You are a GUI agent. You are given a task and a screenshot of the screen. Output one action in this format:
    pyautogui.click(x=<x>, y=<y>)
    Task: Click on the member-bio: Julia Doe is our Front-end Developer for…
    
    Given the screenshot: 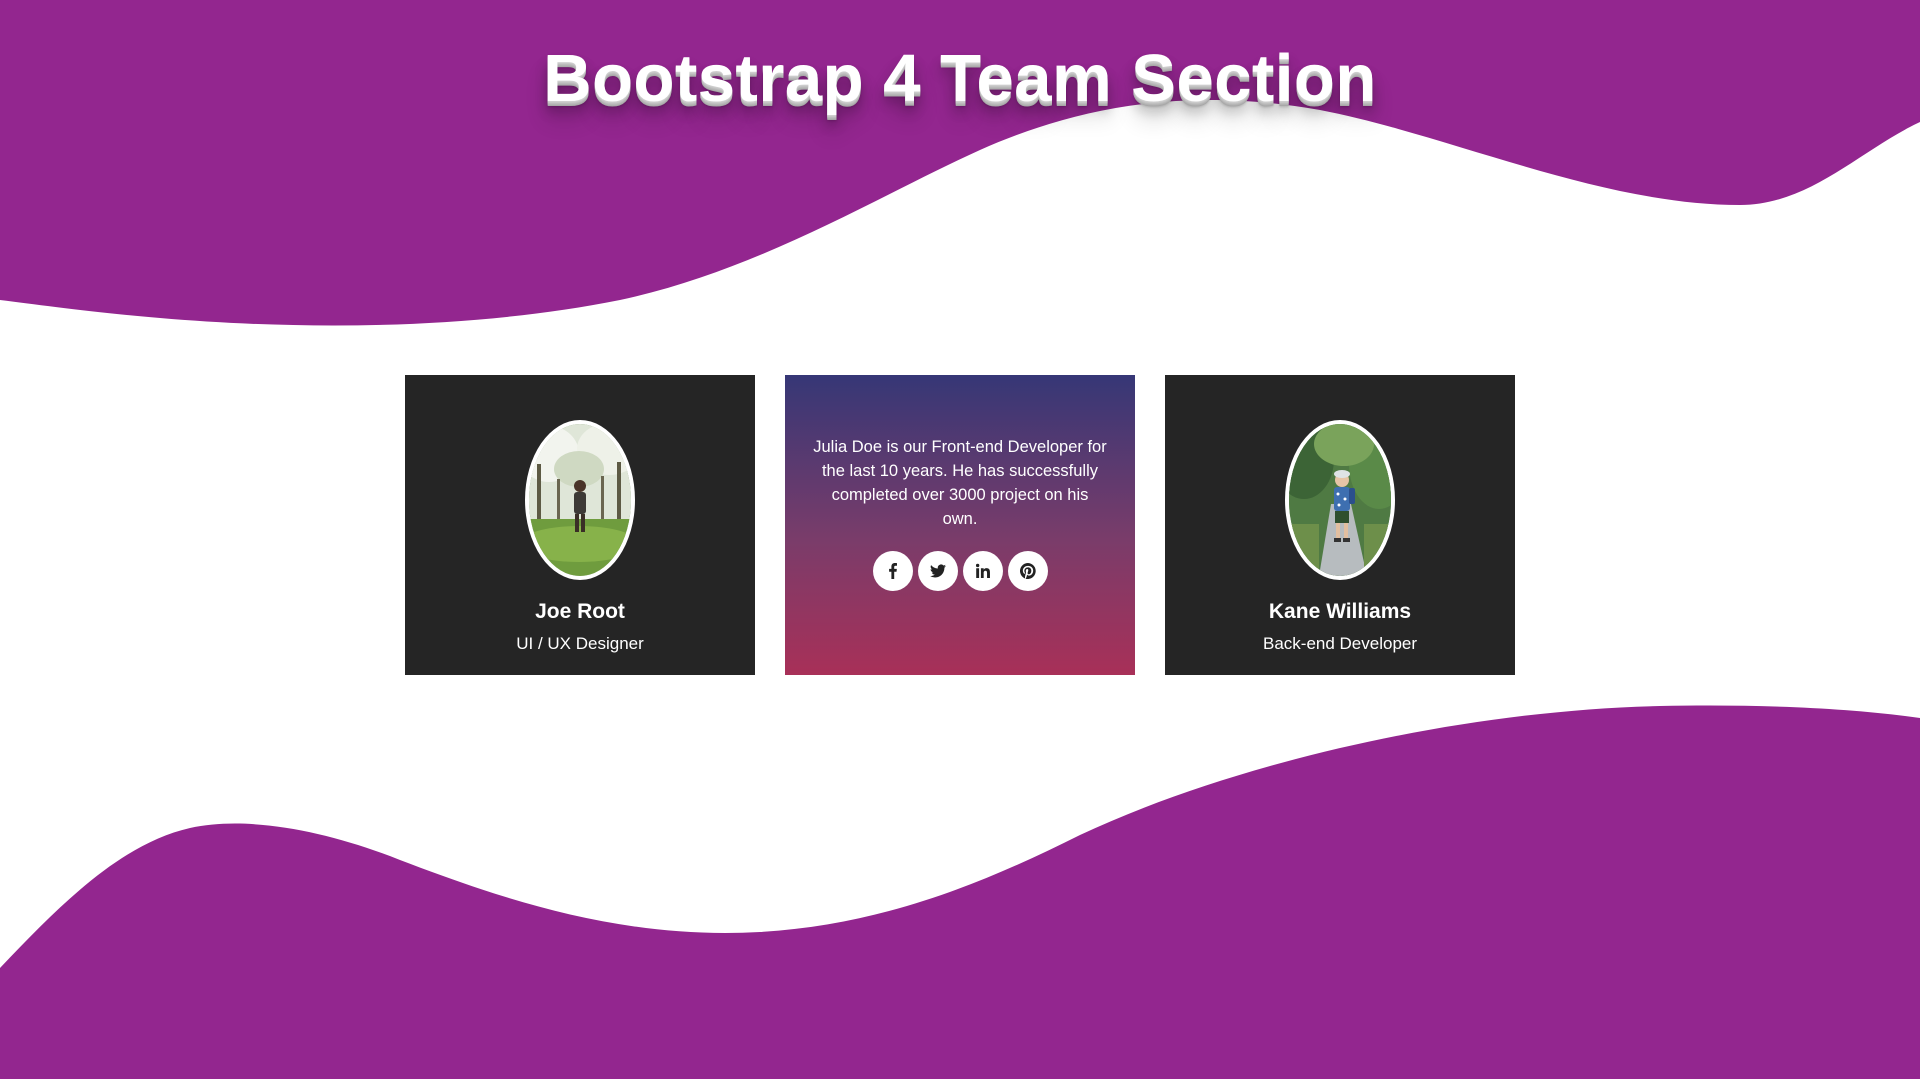 What is the action you would take?
    pyautogui.click(x=960, y=483)
    